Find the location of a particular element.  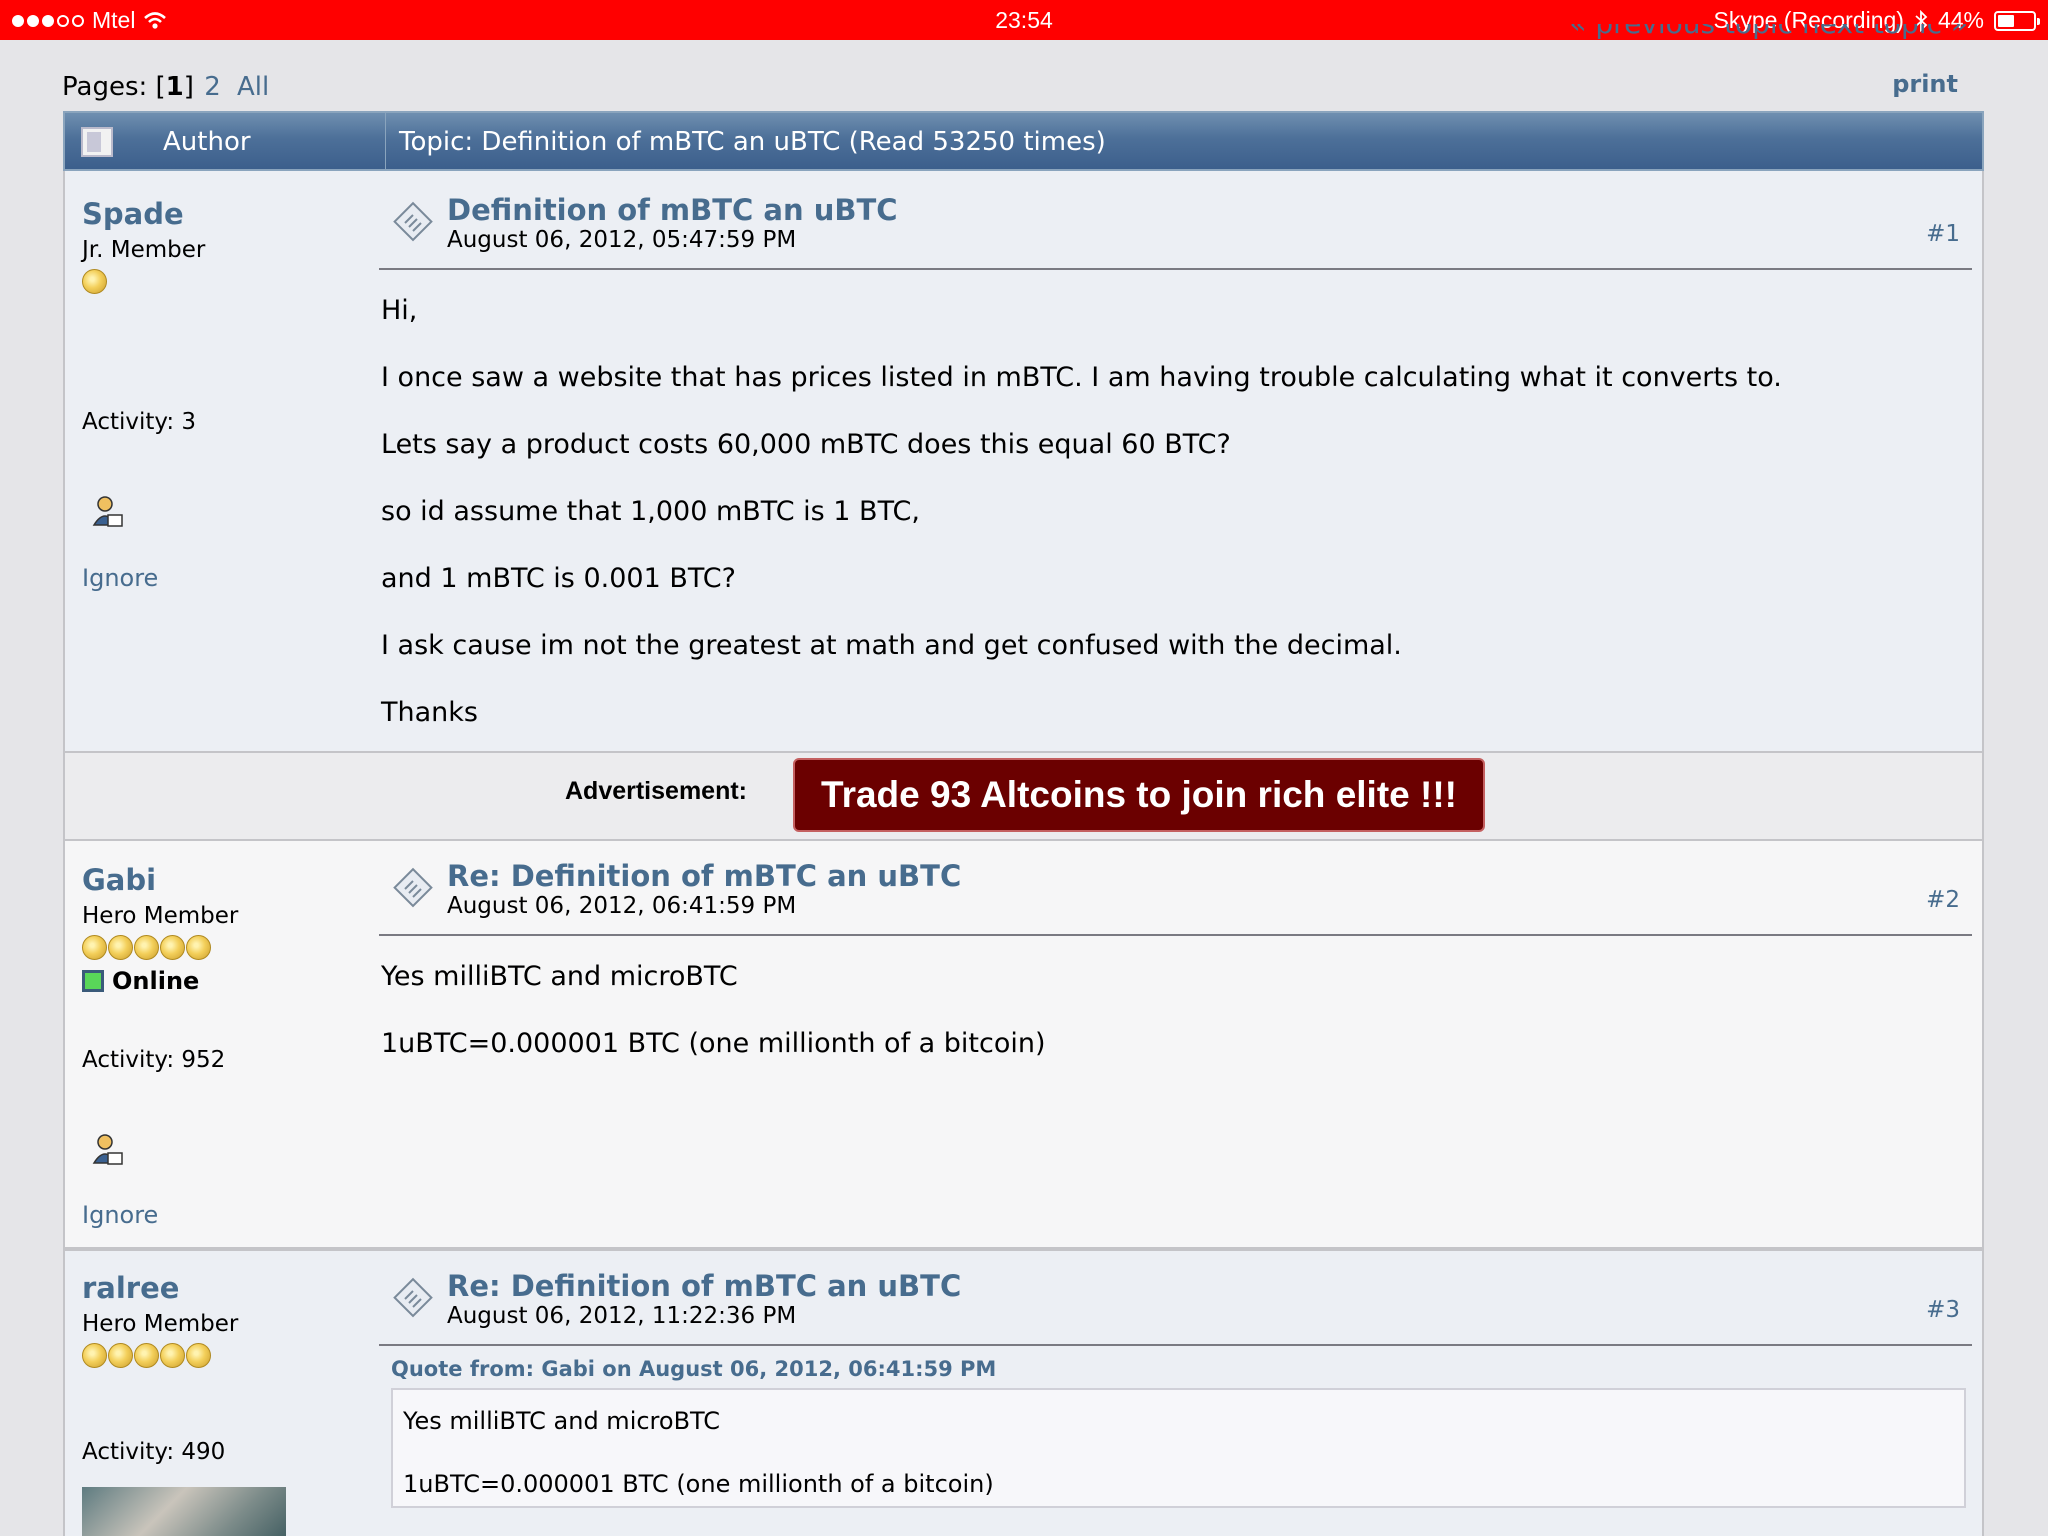

body-line: Hi, is located at coordinates (399, 310).